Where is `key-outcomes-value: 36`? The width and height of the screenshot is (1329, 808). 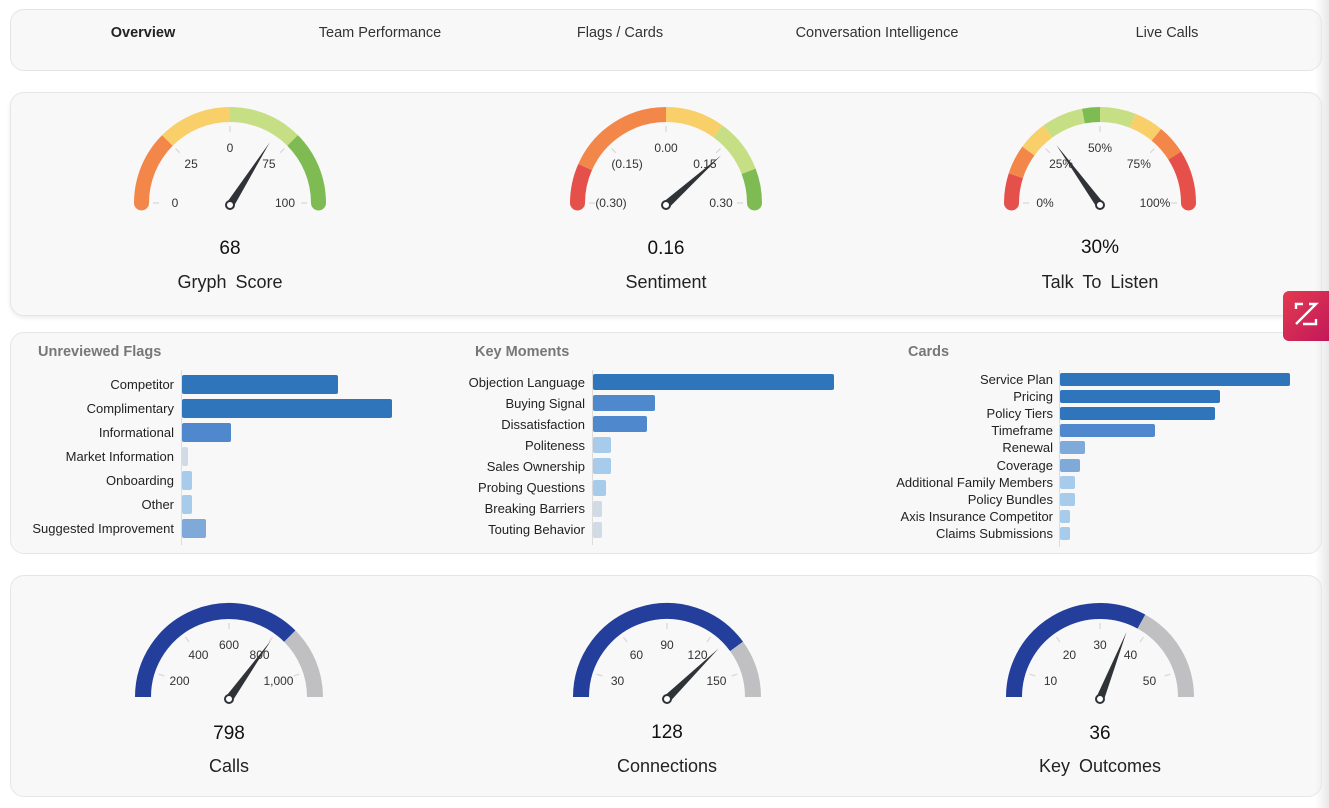
key-outcomes-value: 36 is located at coordinates (1100, 733).